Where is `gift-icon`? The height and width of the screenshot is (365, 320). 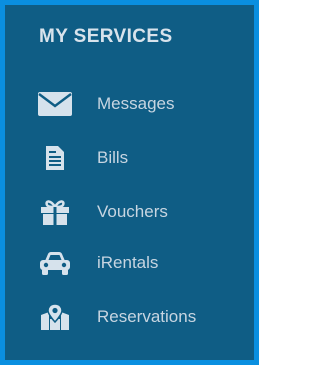 gift-icon is located at coordinates (55, 212).